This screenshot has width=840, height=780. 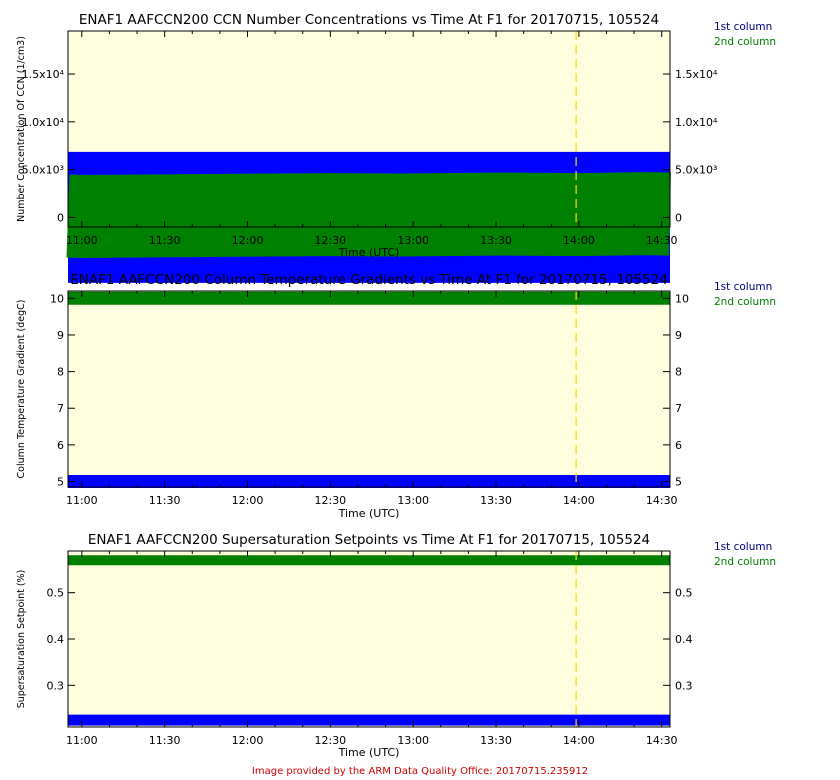 I want to click on y-axis-label: Number Concentration Of CCN (1/cm3), so click(x=21, y=129).